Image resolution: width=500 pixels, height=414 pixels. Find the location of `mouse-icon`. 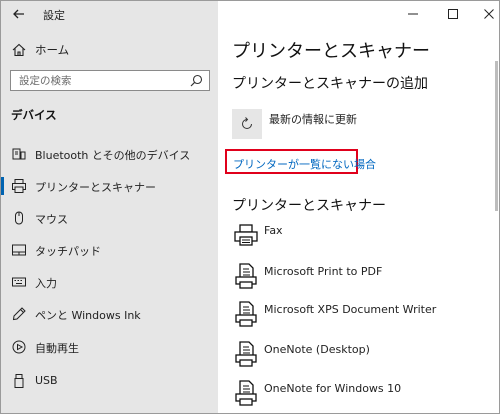

mouse-icon is located at coordinates (19, 218).